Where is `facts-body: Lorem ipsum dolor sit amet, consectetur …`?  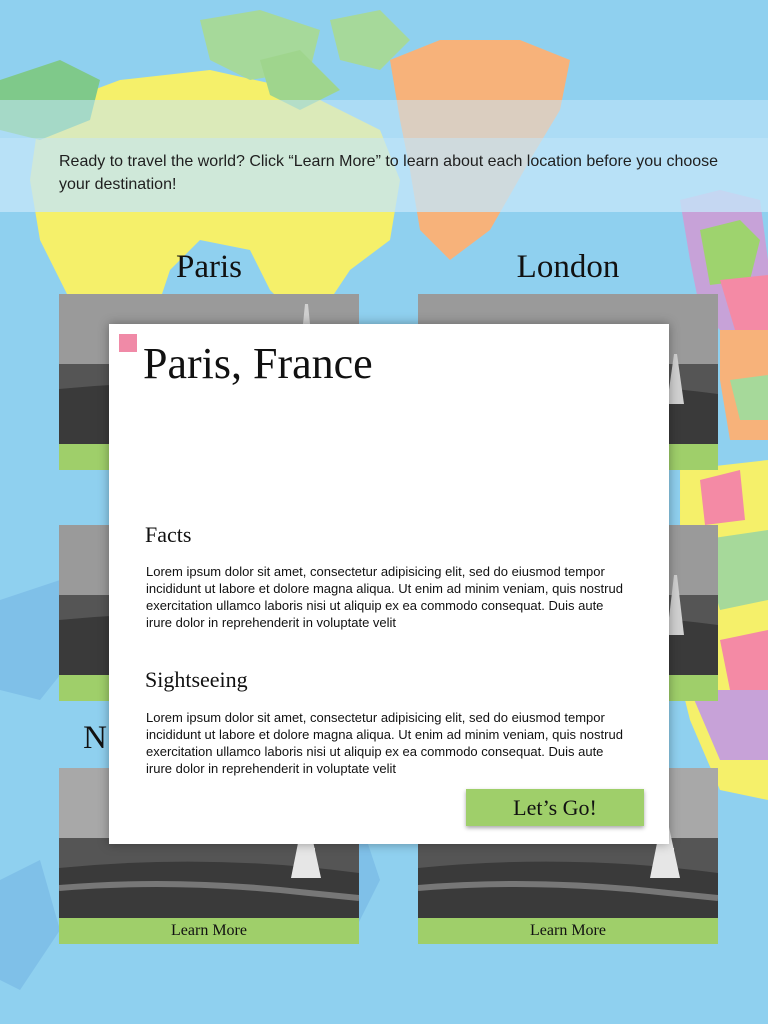
facts-body: Lorem ipsum dolor sit amet, consectetur … is located at coordinates (384, 597).